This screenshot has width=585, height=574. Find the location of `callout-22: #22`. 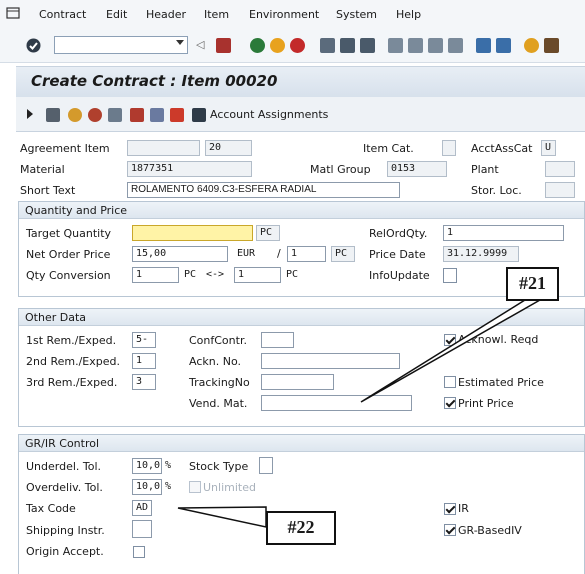

callout-22: #22 is located at coordinates (301, 528).